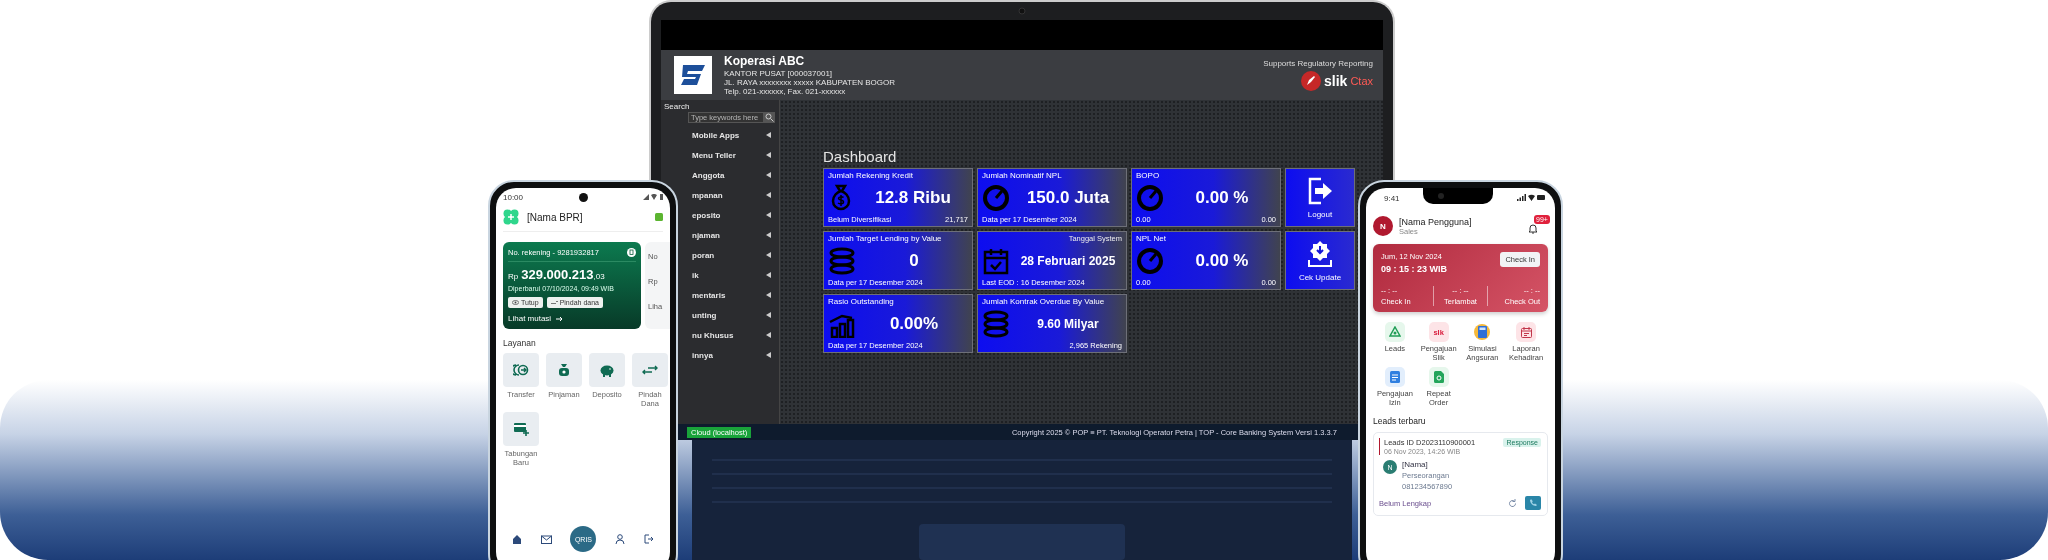 This screenshot has height=560, width=2048. Describe the element at coordinates (1320, 253) in the screenshot. I see `download-icon` at that location.